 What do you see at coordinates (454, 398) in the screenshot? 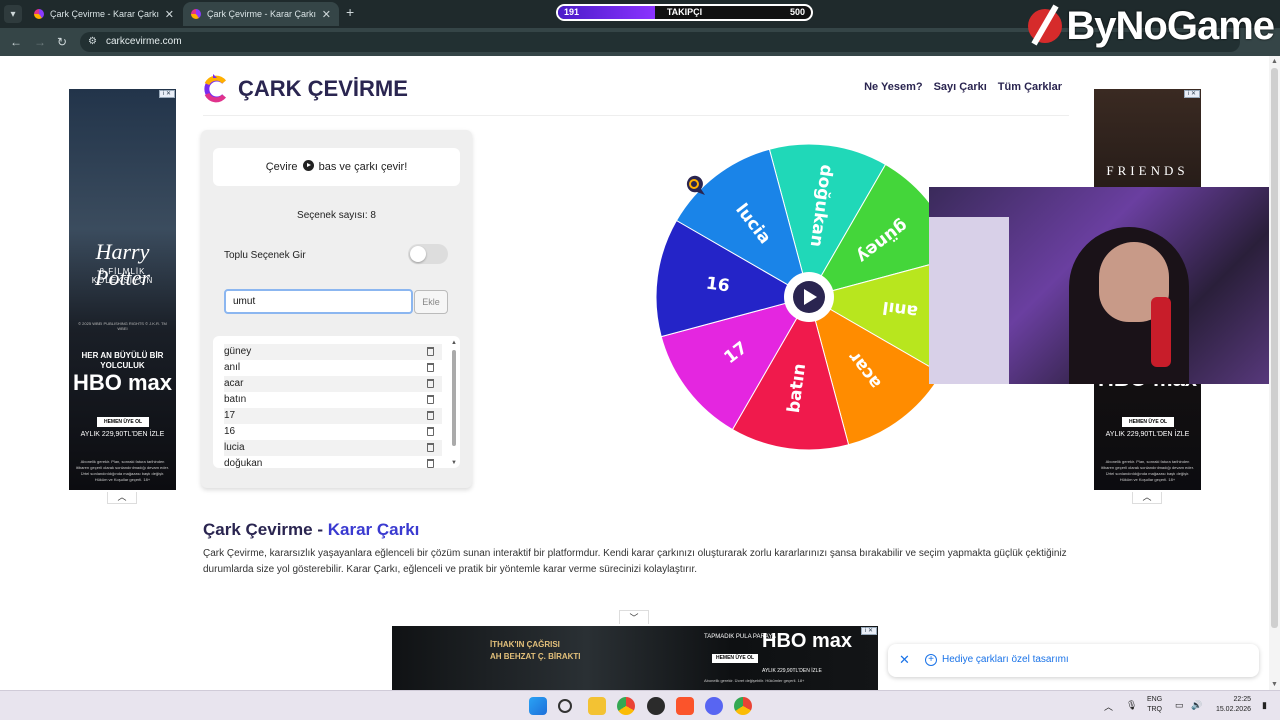
I see `scroll-thumb` at bounding box center [454, 398].